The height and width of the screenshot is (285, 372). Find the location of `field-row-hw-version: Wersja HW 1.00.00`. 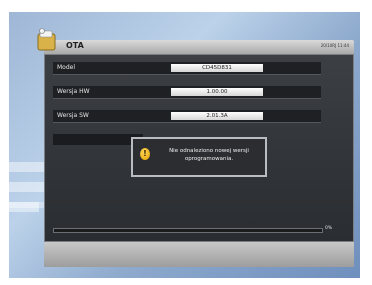

field-row-hw-version: Wersja HW 1.00.00 is located at coordinates (187, 92).